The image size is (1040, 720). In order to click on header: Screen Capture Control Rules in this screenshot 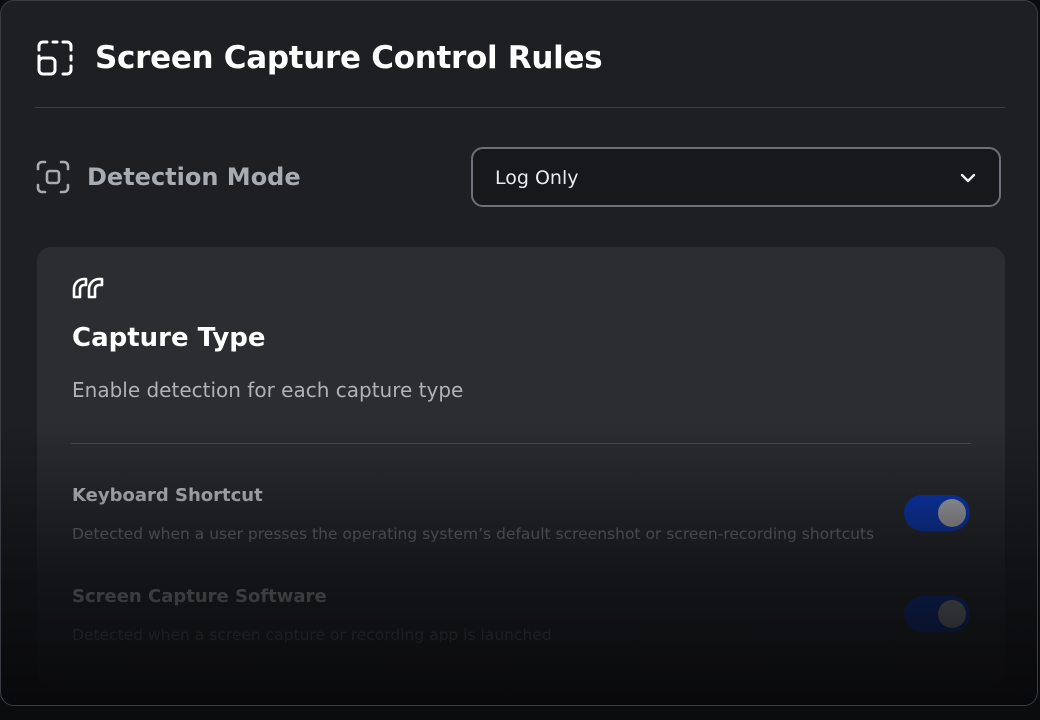, I will do `click(319, 58)`.